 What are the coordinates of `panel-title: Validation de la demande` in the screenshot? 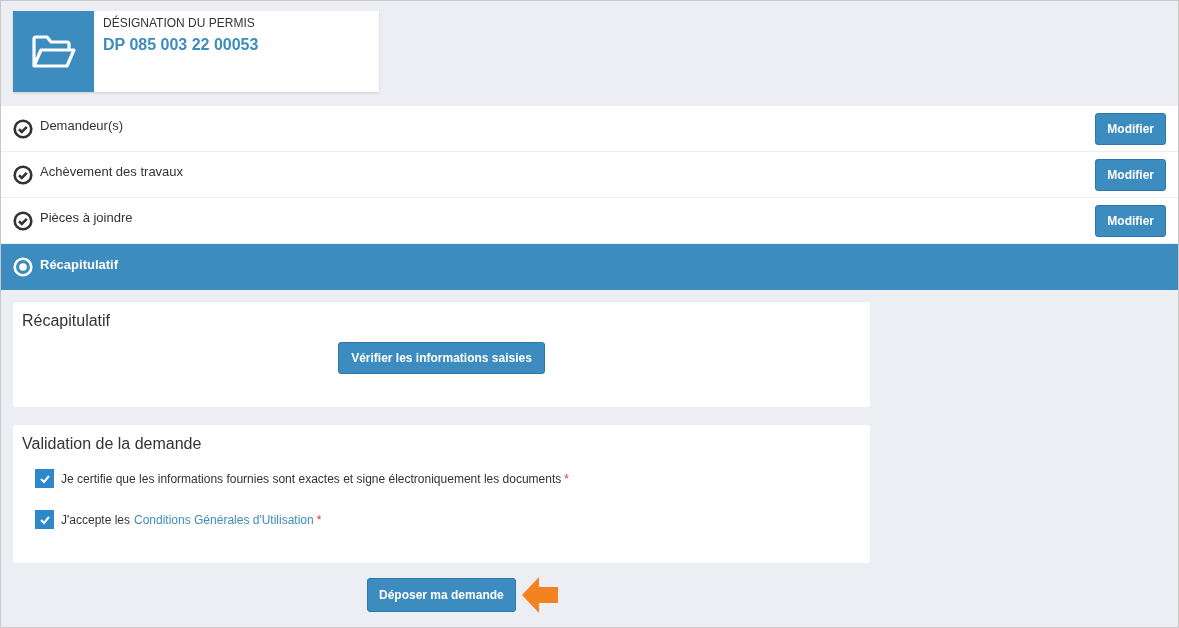 It's located at (112, 444).